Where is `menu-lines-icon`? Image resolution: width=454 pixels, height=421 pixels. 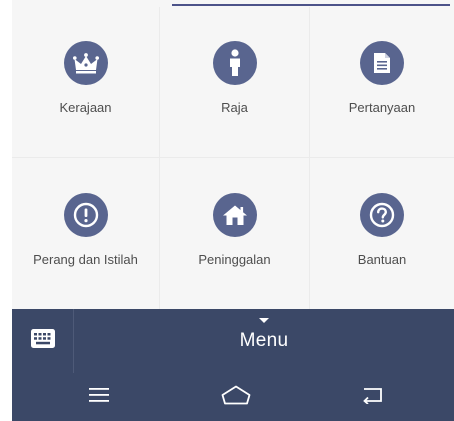 menu-lines-icon is located at coordinates (99, 397).